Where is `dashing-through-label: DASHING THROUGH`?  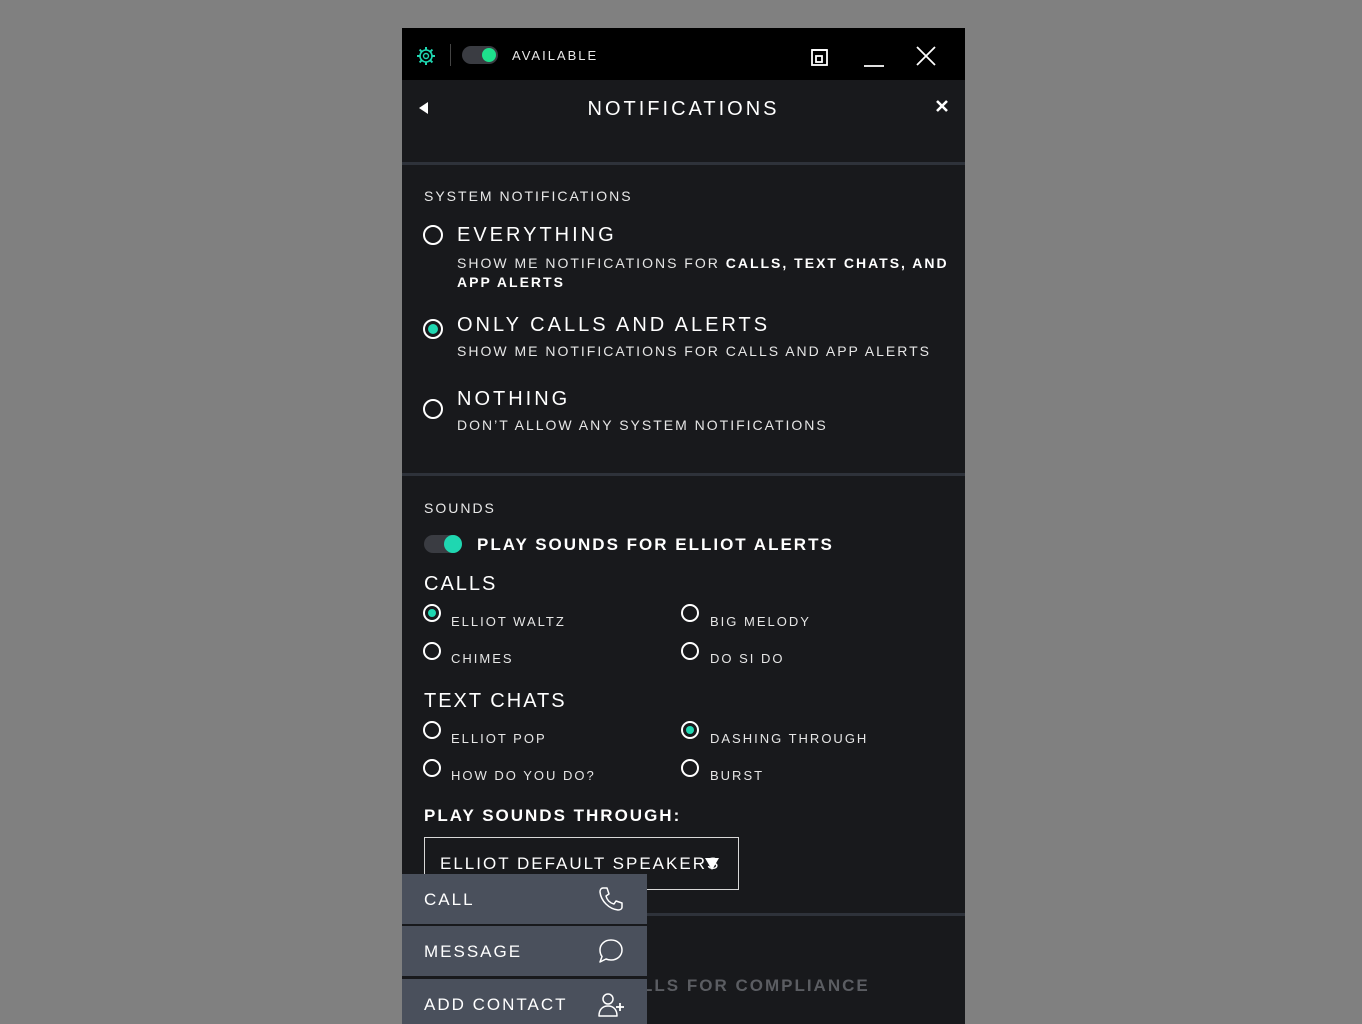 dashing-through-label: DASHING THROUGH is located at coordinates (789, 738).